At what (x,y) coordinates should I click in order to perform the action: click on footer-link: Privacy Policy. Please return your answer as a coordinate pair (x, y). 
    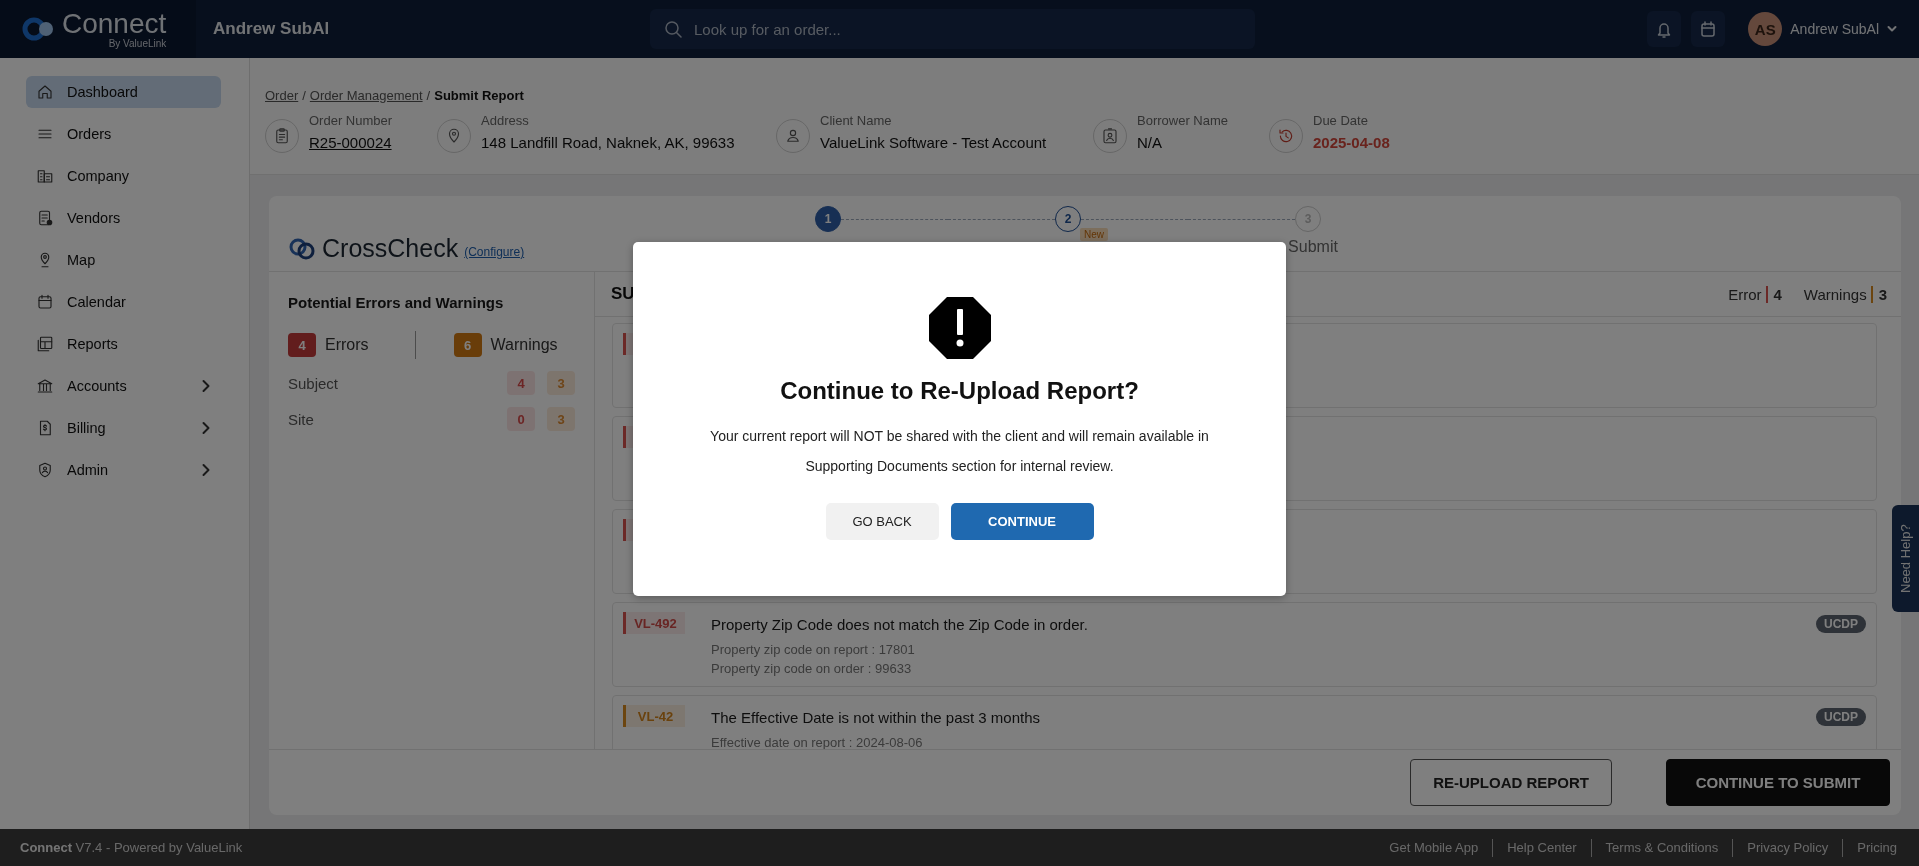
    Looking at the image, I should click on (1787, 847).